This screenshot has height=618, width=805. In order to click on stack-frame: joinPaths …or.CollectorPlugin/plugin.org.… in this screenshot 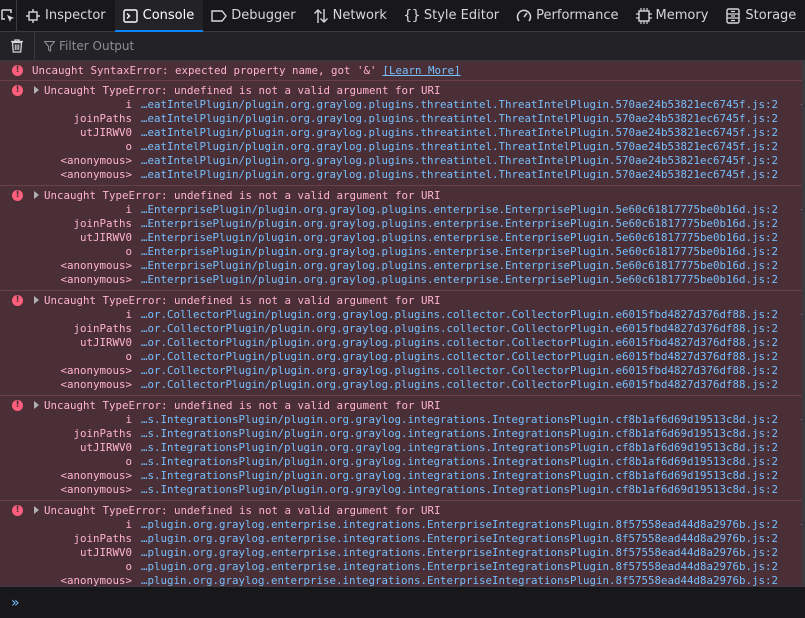, I will do `click(402, 329)`.